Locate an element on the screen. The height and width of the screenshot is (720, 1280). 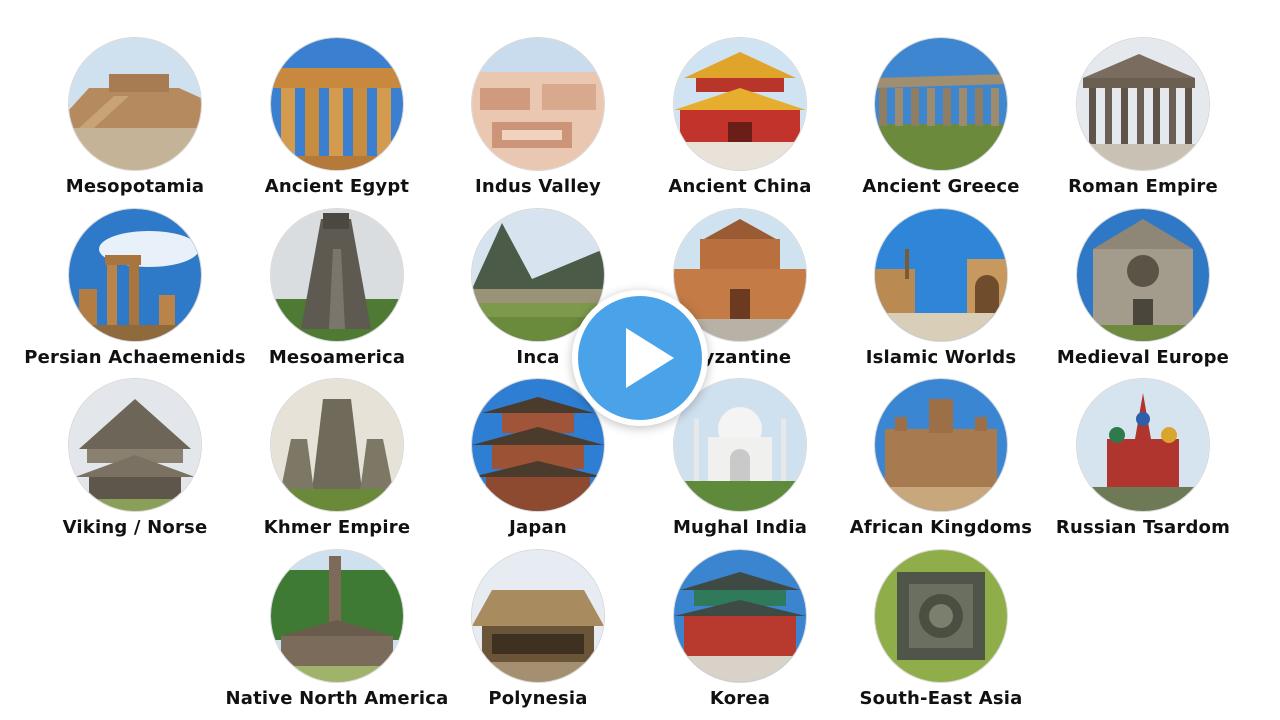
viking-norse-image is located at coordinates (135, 445).